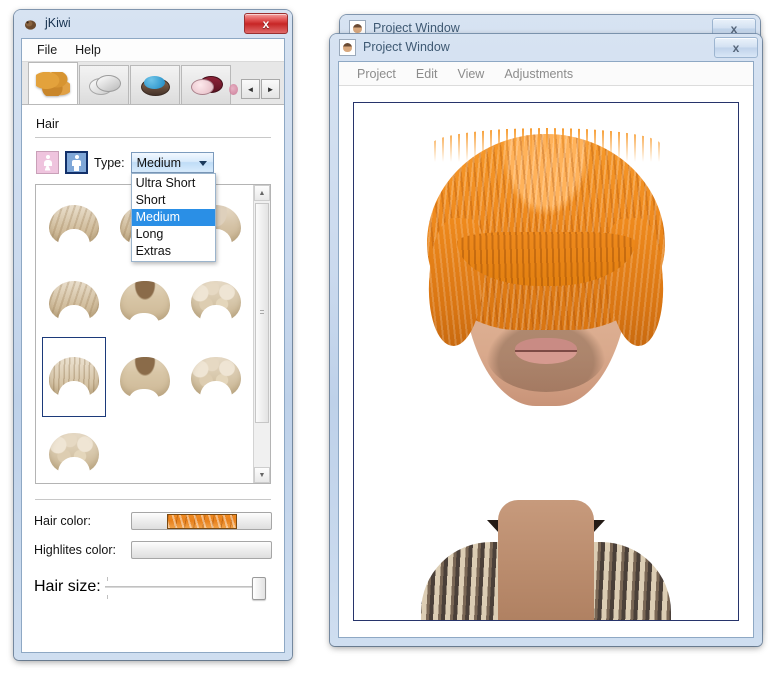 This screenshot has width=770, height=675. Describe the element at coordinates (427, 74) in the screenshot. I see `menu-item-edit: Edit` at that location.